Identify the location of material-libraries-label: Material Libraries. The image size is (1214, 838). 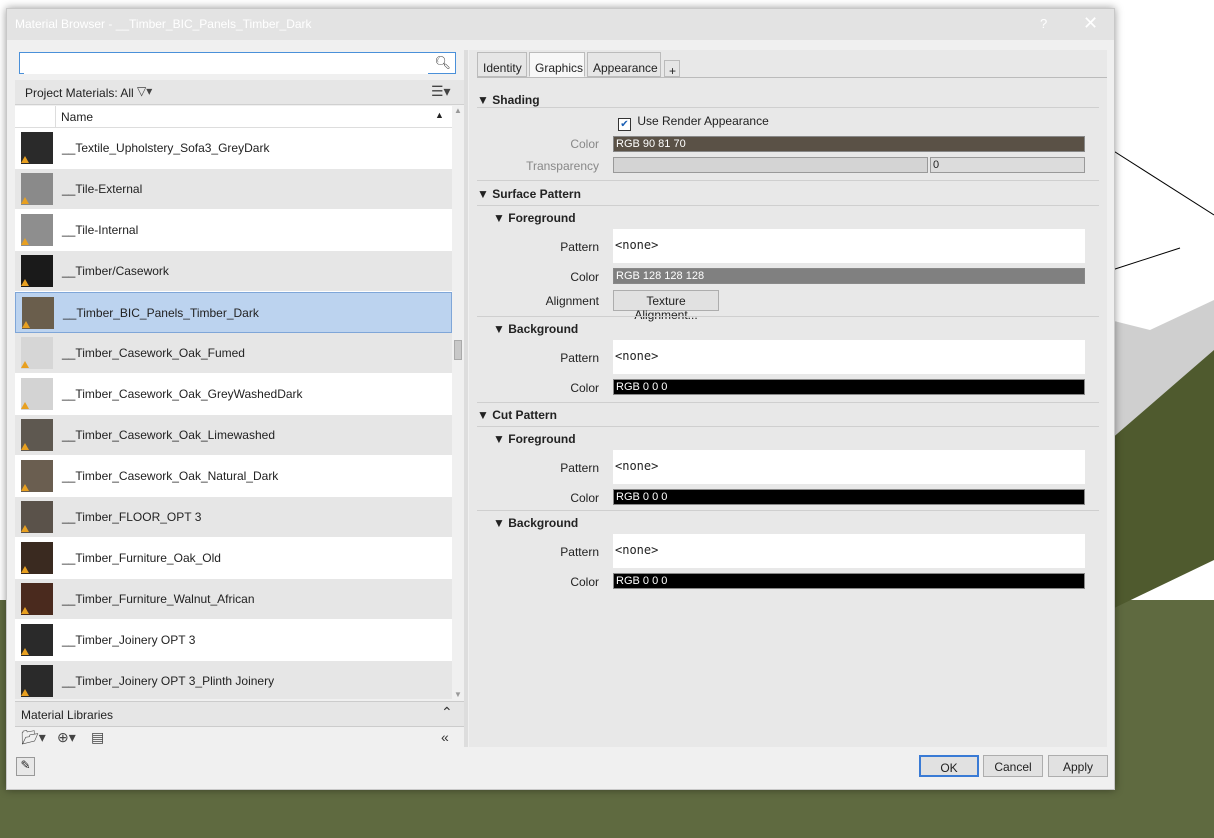
(67, 715).